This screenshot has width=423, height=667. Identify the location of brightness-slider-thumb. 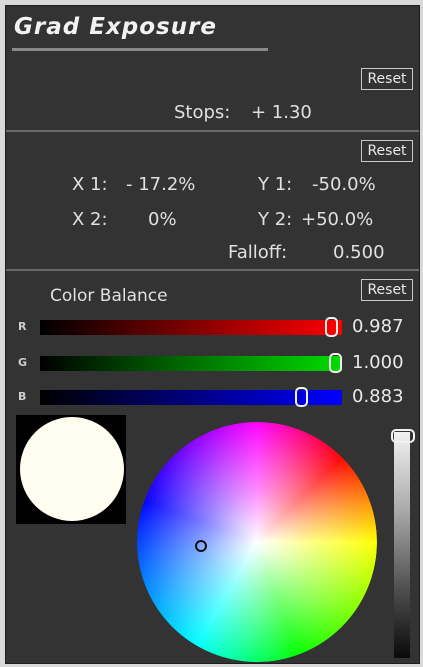
(403, 436).